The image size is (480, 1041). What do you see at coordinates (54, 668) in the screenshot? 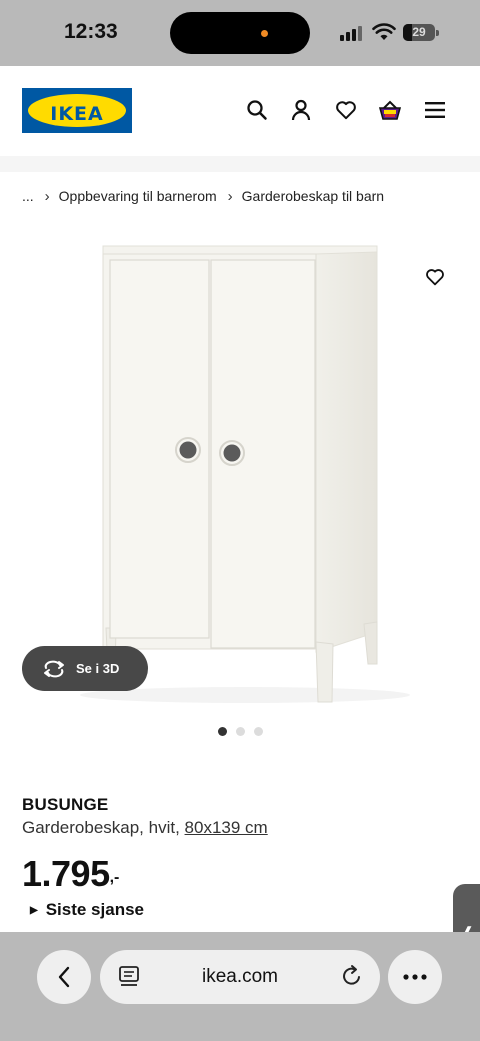
I see `rotate-3d-icon` at bounding box center [54, 668].